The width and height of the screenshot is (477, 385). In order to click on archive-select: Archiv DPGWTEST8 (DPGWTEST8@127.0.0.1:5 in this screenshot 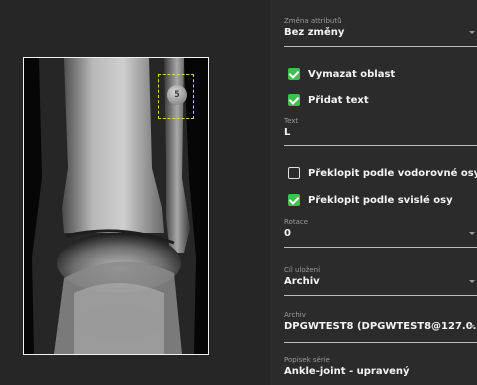, I will do `click(380, 327)`.